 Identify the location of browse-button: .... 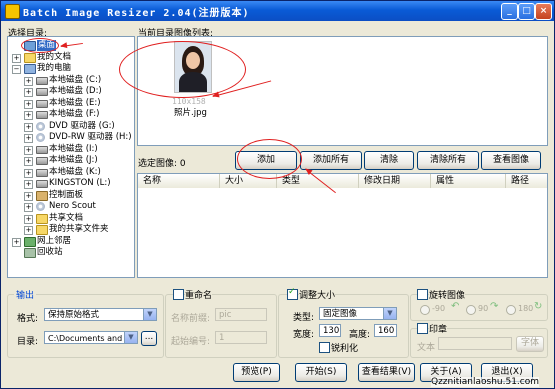
(149, 338).